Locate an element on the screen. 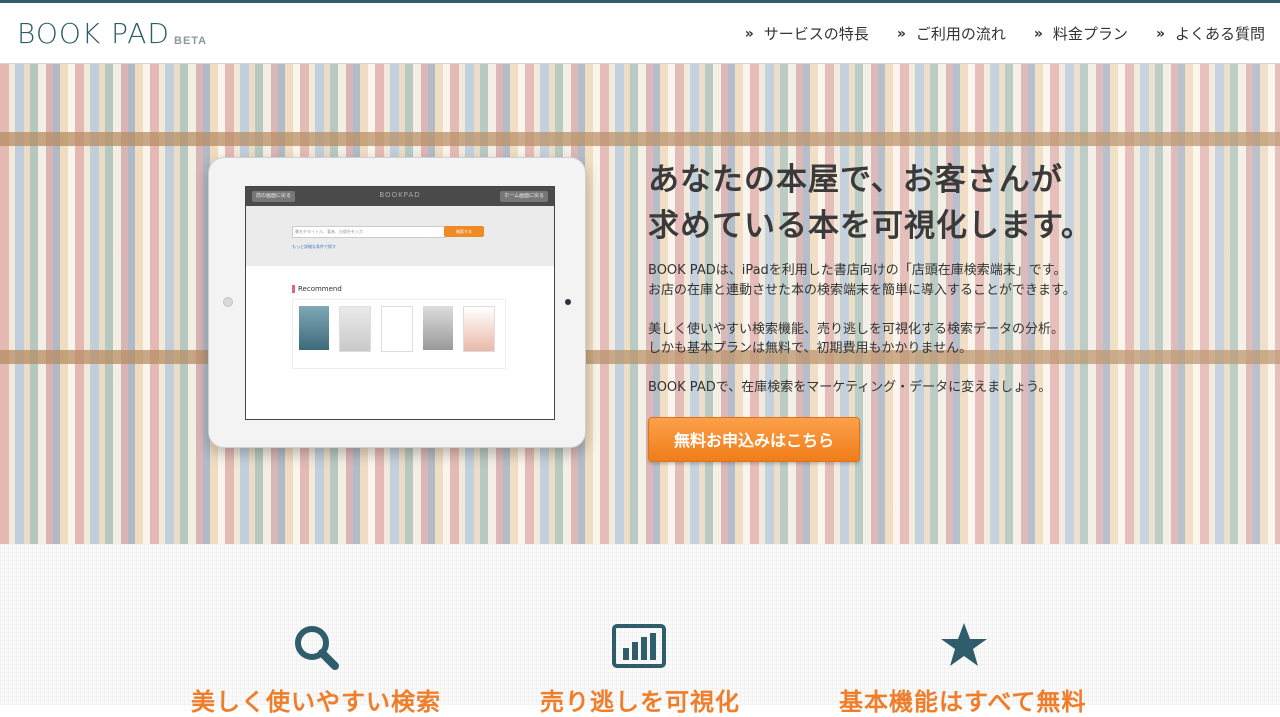 The image size is (1280, 717). screen-book-list is located at coordinates (399, 334).